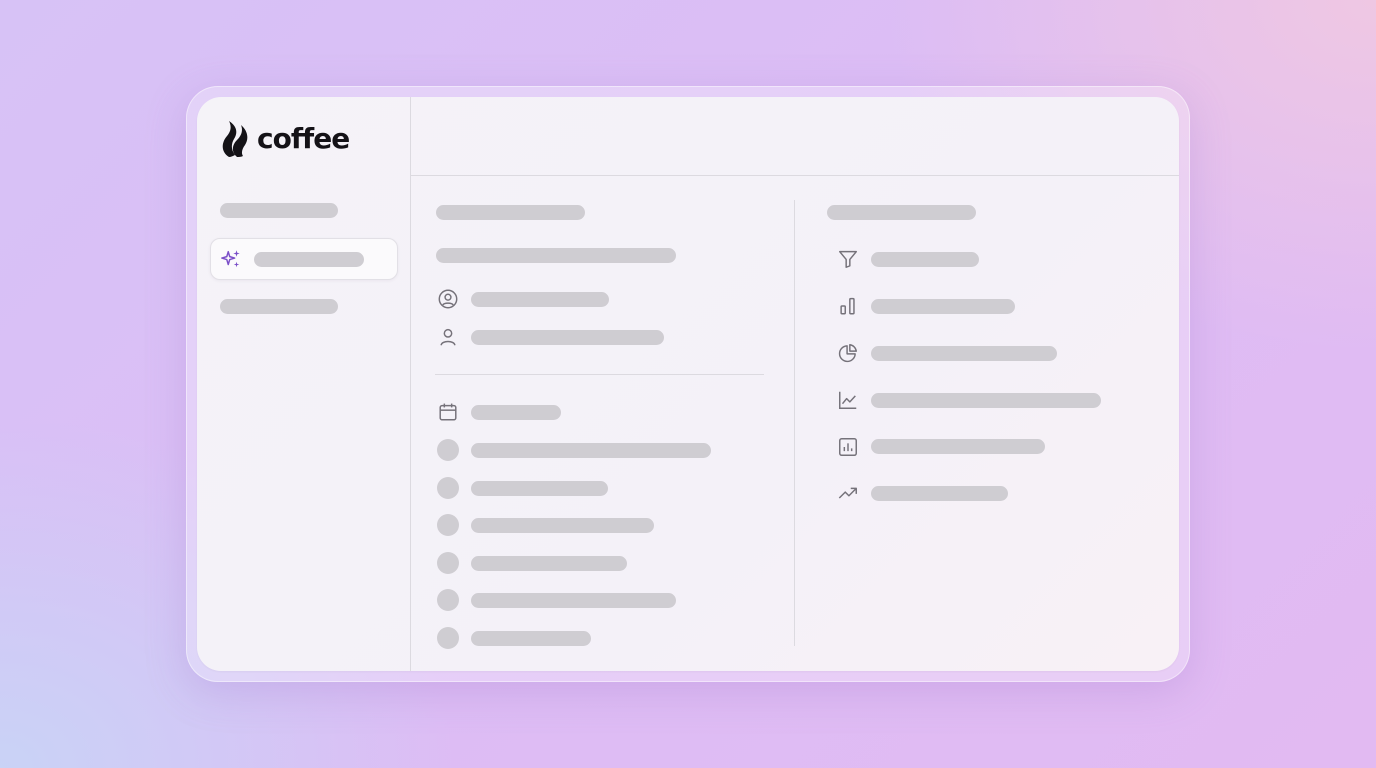 This screenshot has height=768, width=1376. I want to click on left-panel-subtitle, so click(556, 255).